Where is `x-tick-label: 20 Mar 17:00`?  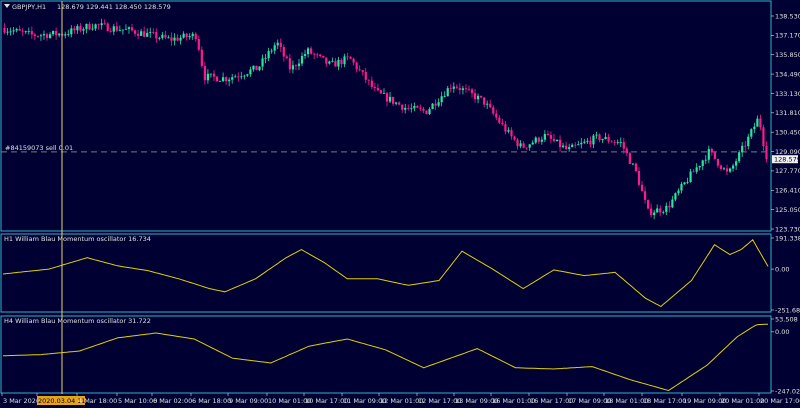 x-tick-label: 20 Mar 17:00 is located at coordinates (780, 401).